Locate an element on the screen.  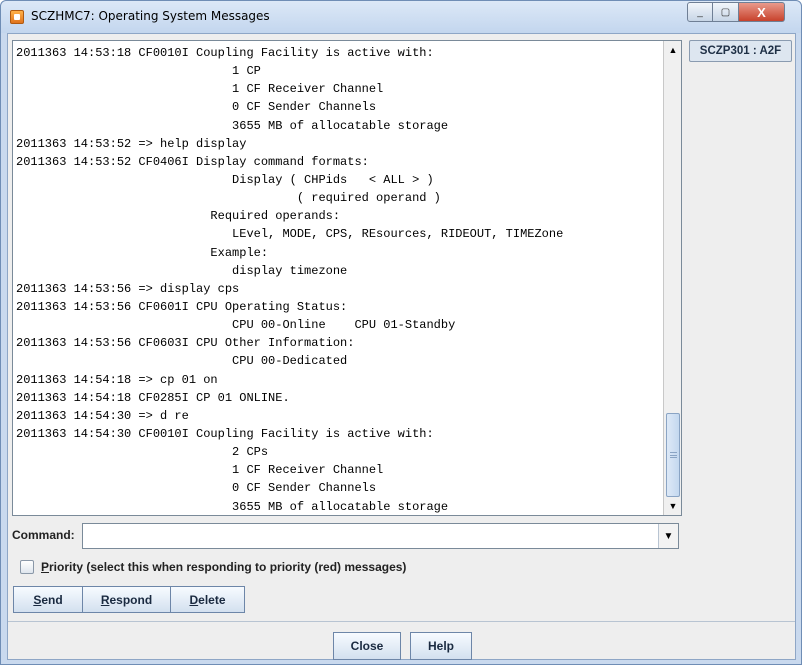
send-label: end is located at coordinates (52, 599).